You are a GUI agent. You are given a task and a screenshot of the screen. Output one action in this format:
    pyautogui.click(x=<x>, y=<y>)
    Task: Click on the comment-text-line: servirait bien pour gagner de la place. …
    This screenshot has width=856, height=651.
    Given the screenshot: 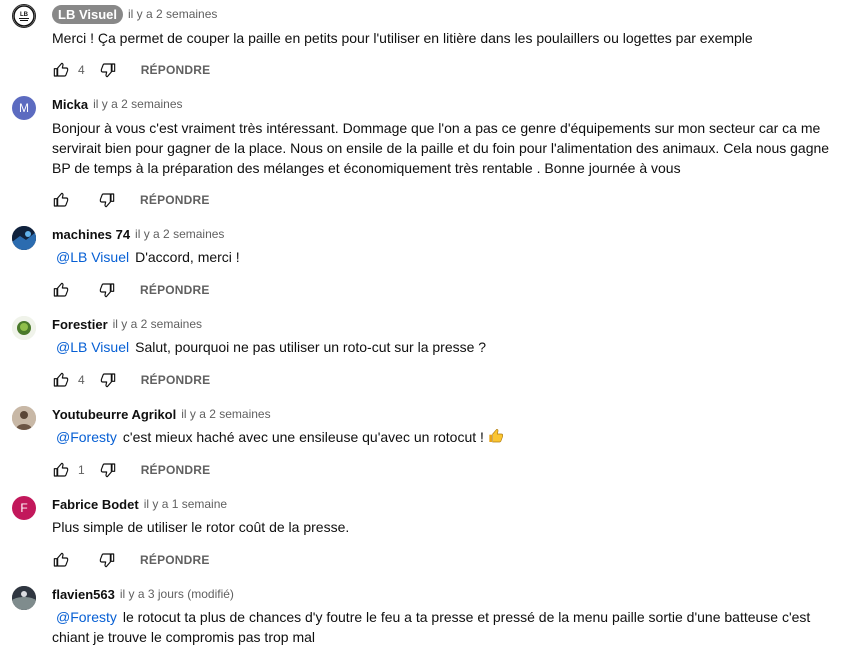 What is the action you would take?
    pyautogui.click(x=441, y=148)
    